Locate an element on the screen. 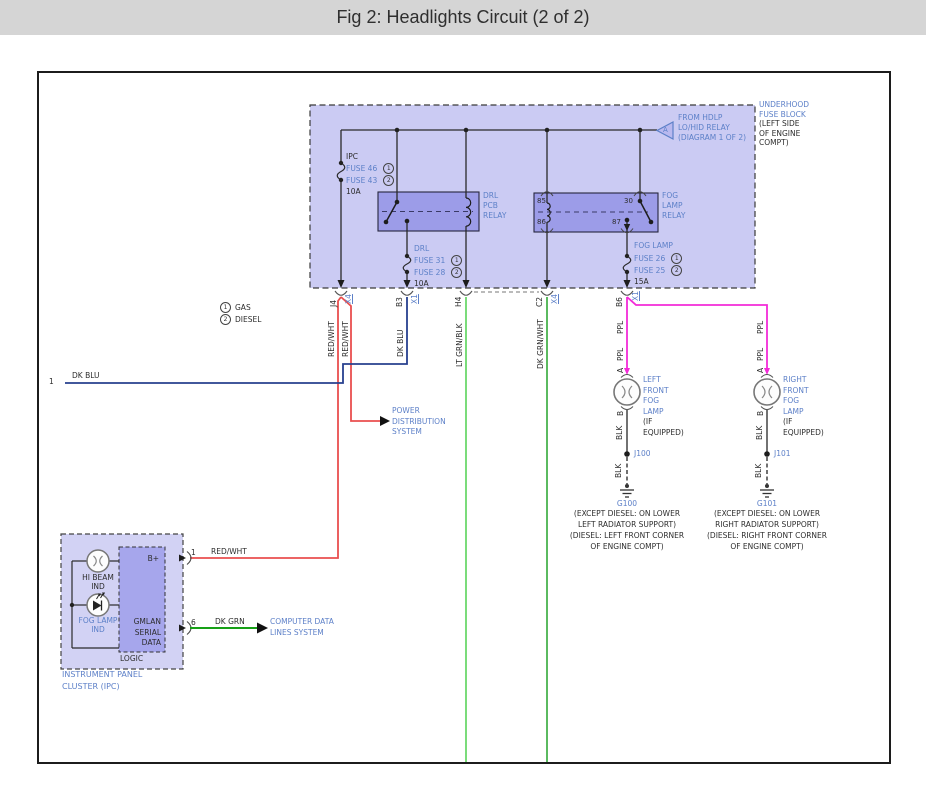 The image size is (926, 792). ipc-fuse-row1: FUSE 46 1 is located at coordinates (370, 168).